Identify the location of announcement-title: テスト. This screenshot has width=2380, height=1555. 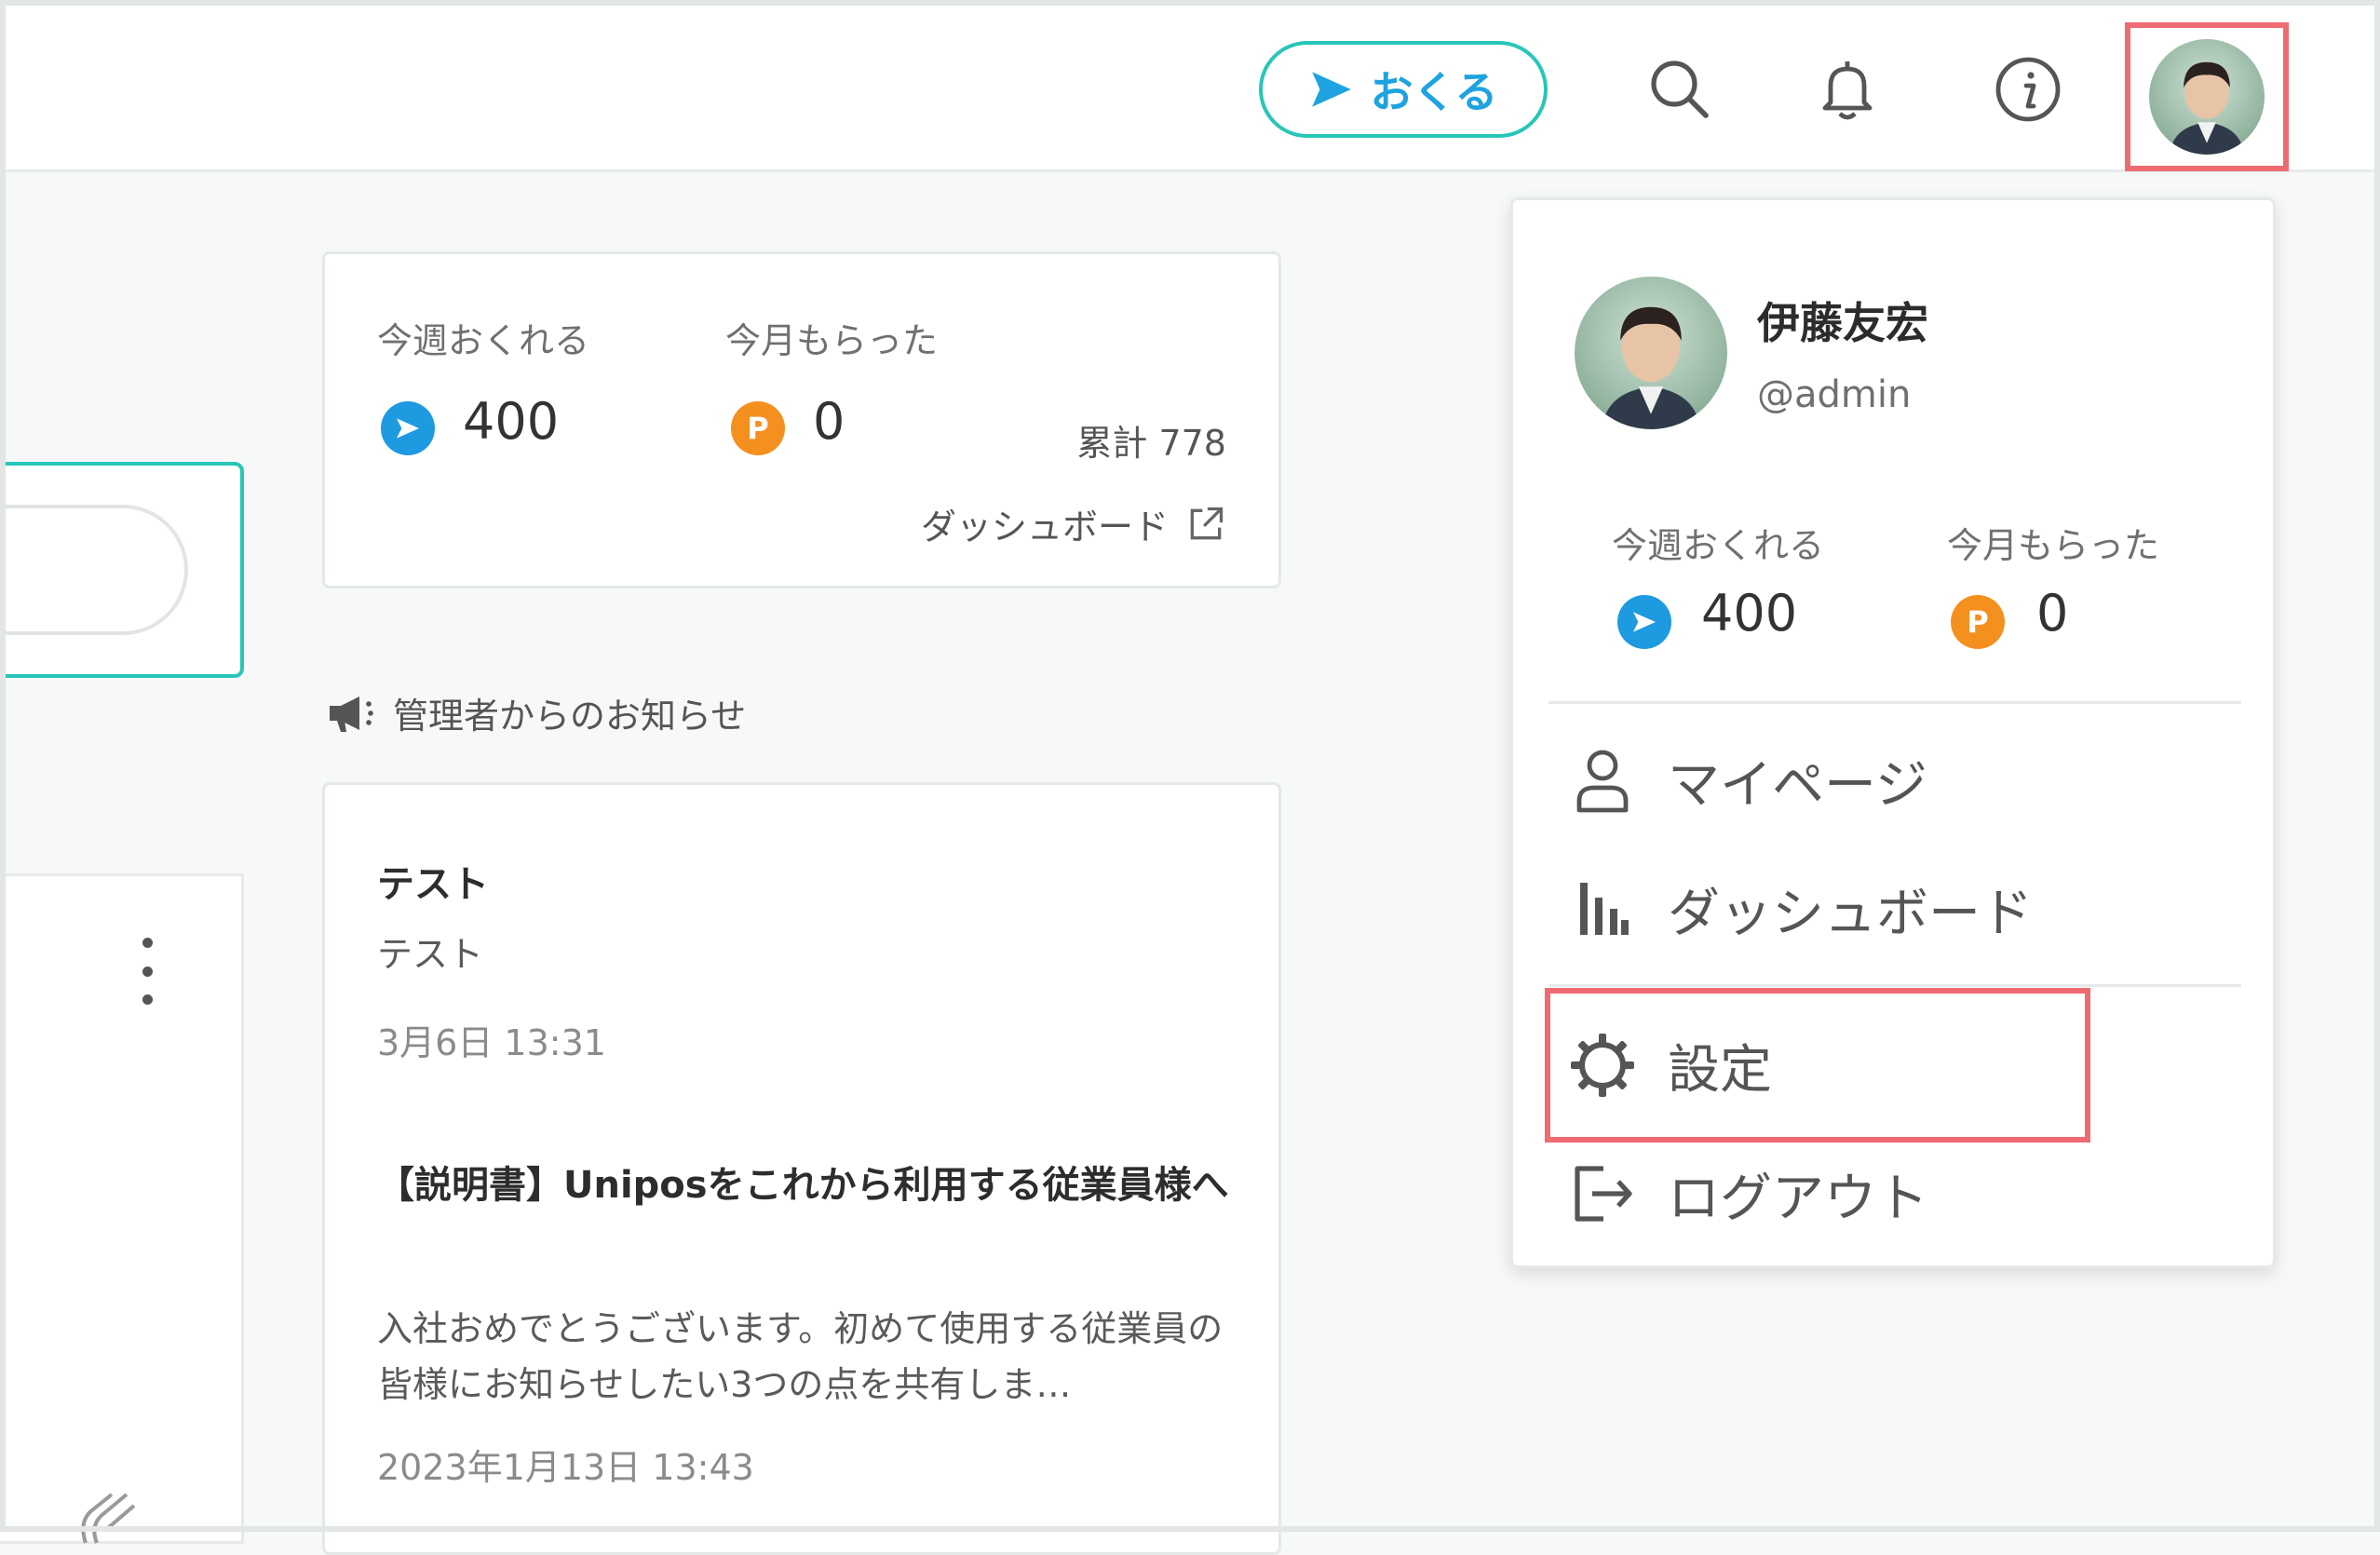
(433, 884).